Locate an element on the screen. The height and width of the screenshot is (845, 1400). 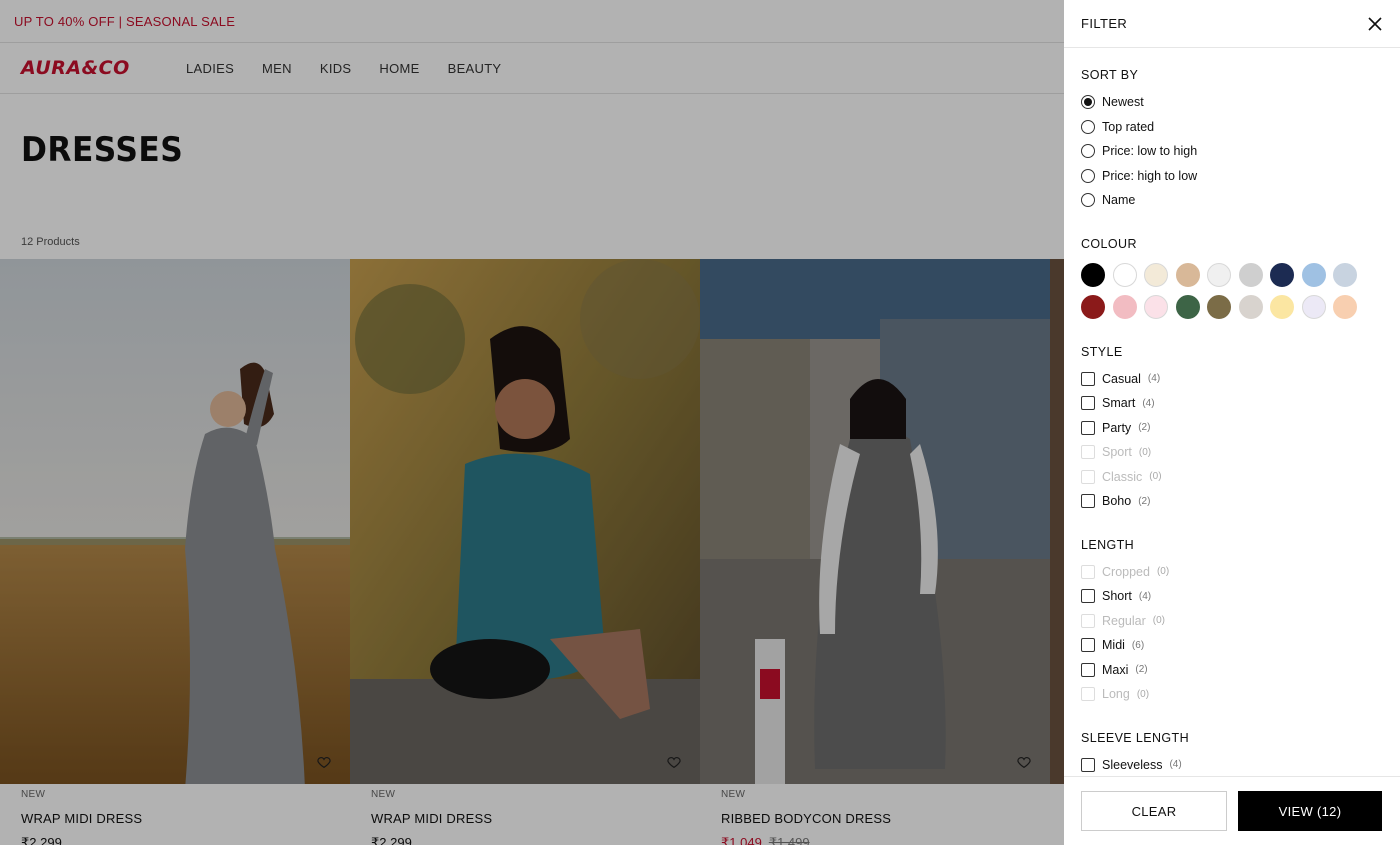
sort-option-name: Name is located at coordinates (1240, 200).